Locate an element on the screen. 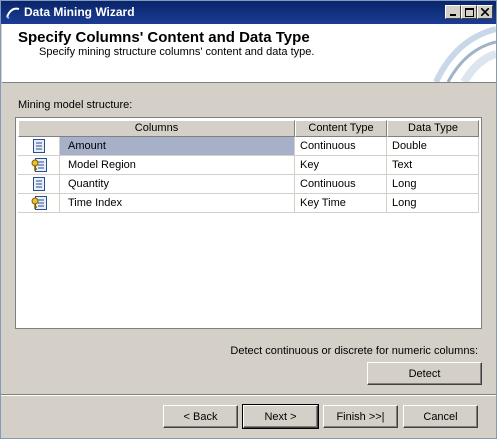  table-row: Amount Continuous Double is located at coordinates (248, 146).